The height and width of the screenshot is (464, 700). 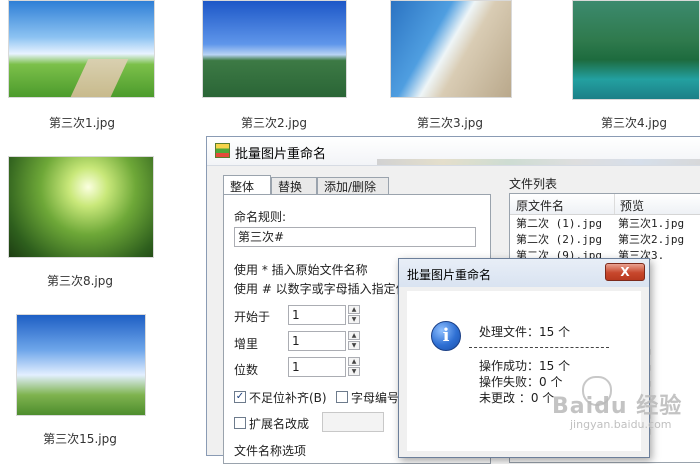 What do you see at coordinates (605, 240) in the screenshot?
I see `table-row: 第二次 (2).jpg 第三次2.jpg` at bounding box center [605, 240].